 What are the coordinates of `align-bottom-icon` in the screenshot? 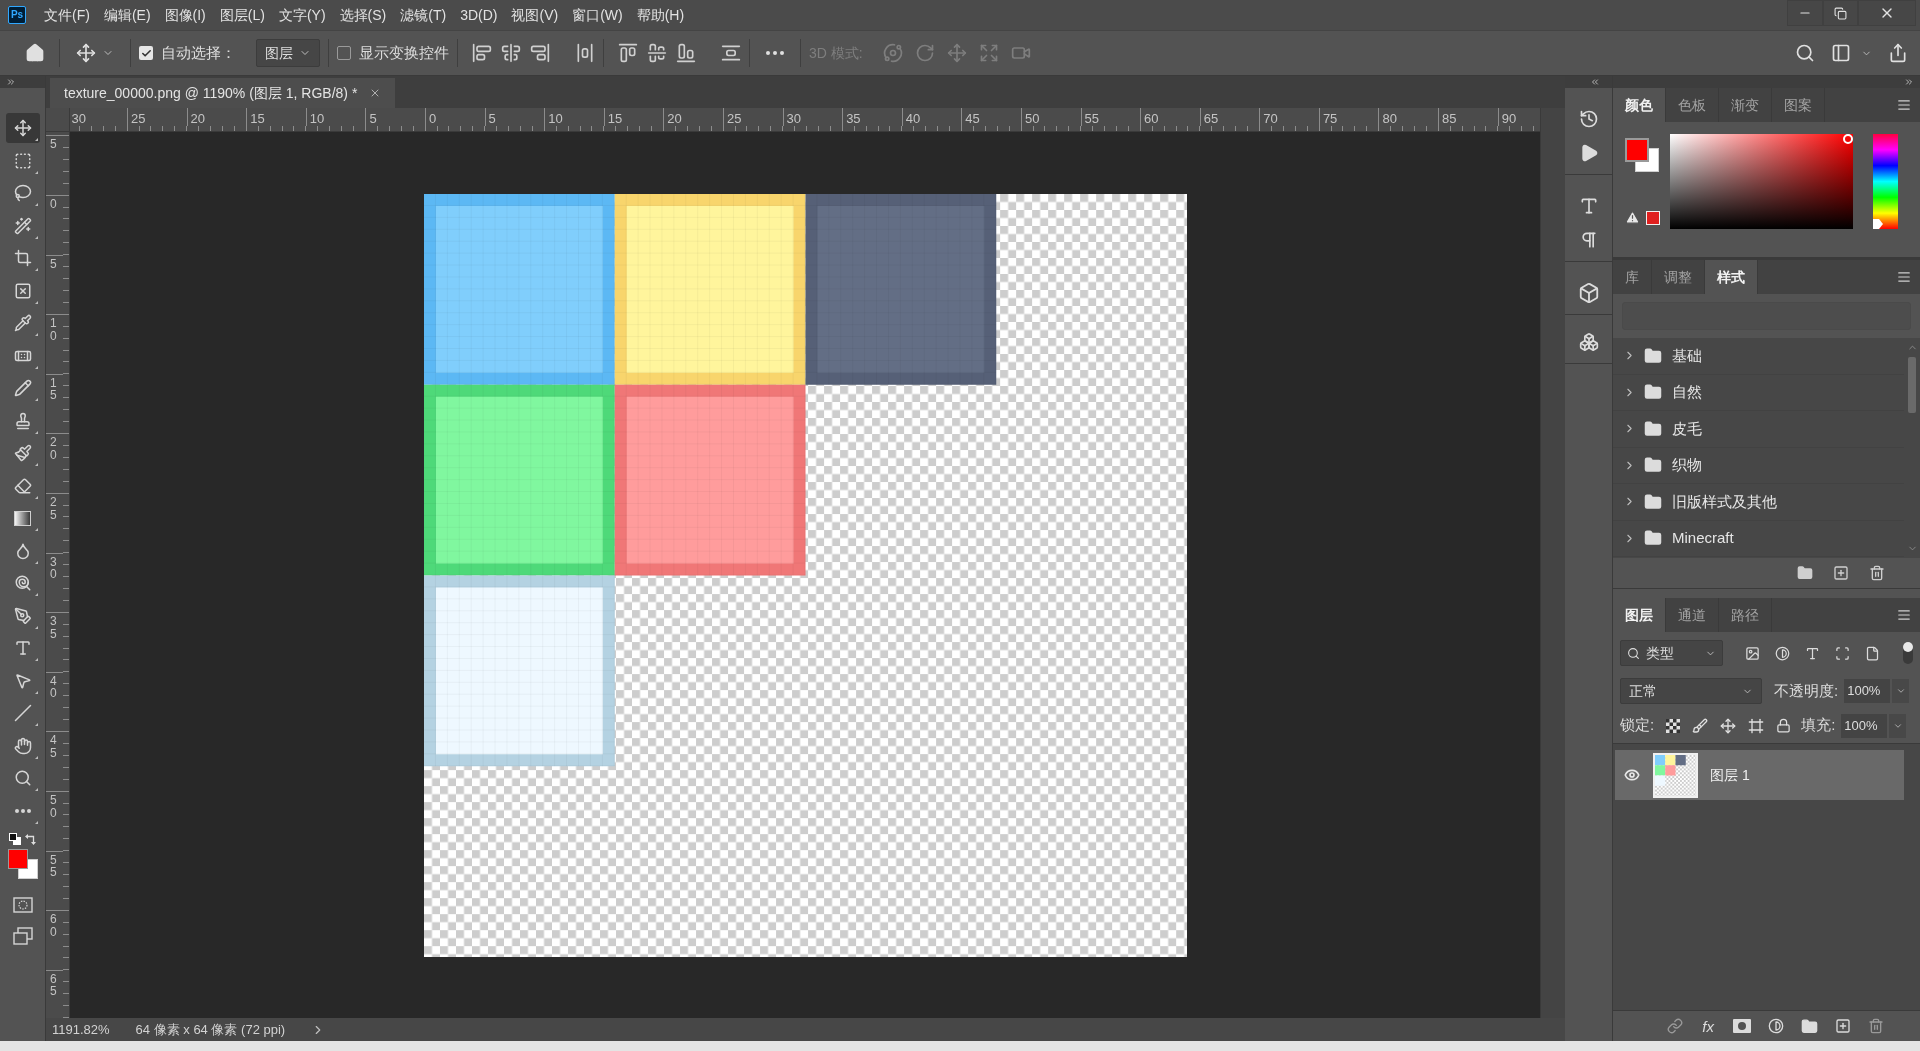 It's located at (686, 53).